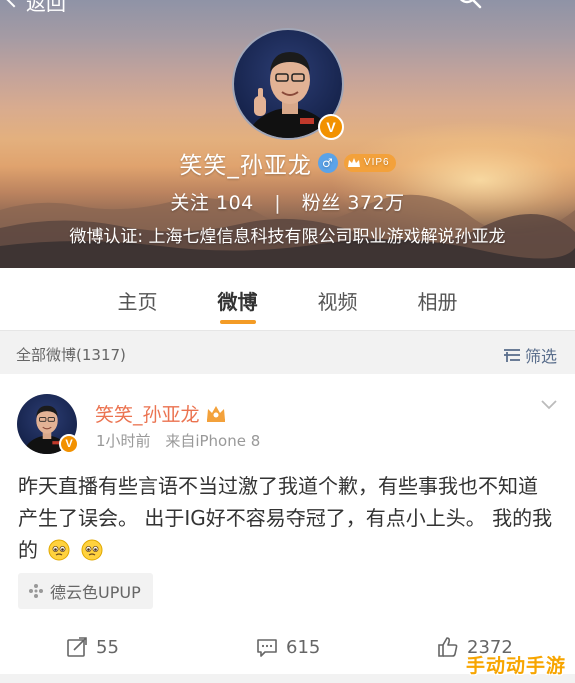 This screenshot has height=683, width=575. What do you see at coordinates (469, 6) in the screenshot?
I see `search-icon` at bounding box center [469, 6].